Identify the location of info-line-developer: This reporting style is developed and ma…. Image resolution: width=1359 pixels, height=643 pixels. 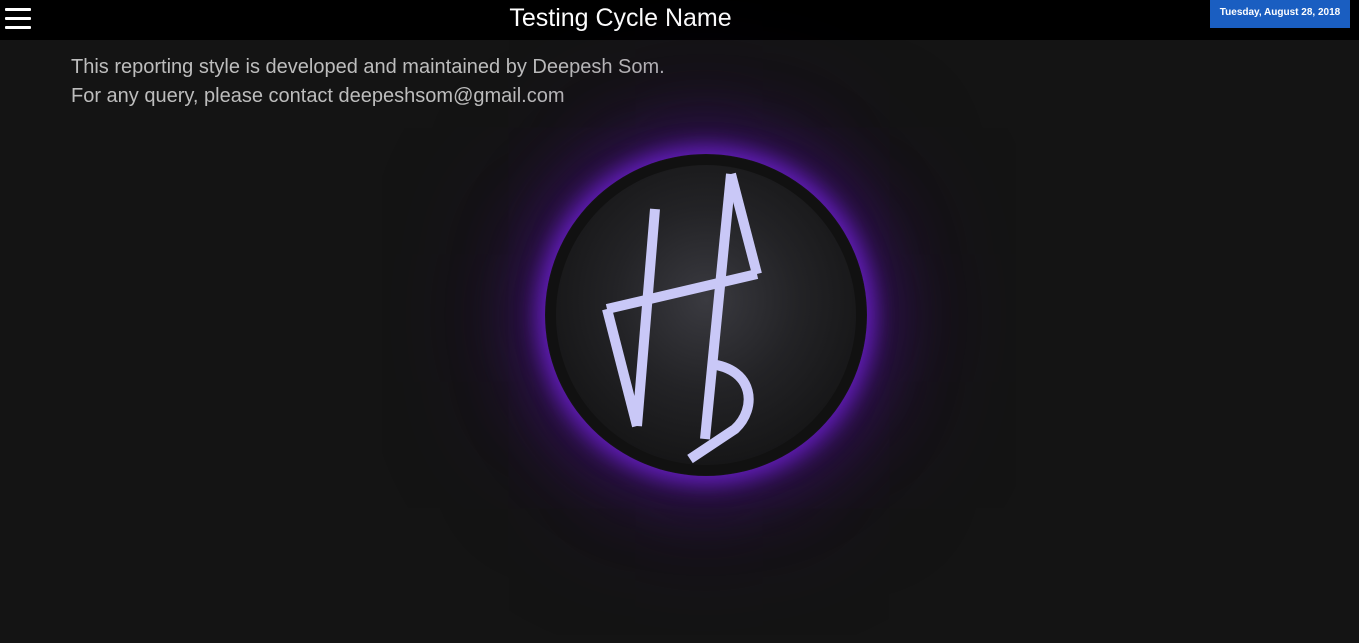
(368, 67).